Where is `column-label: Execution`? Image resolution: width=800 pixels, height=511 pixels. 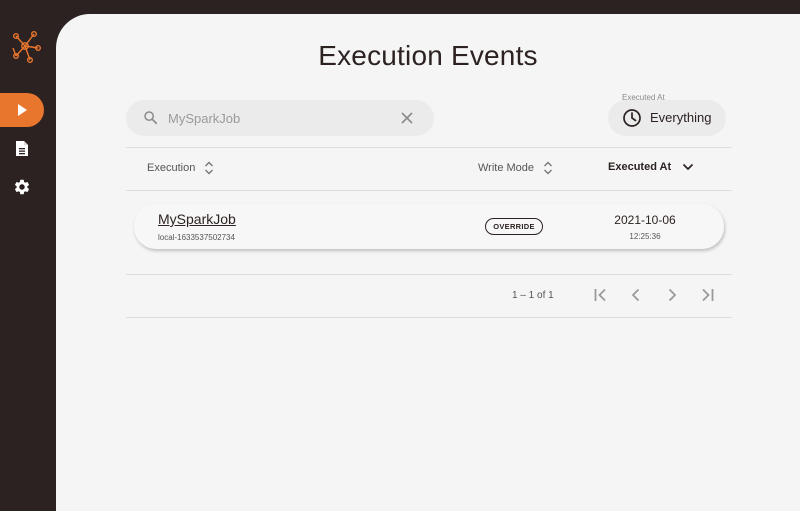
column-label: Execution is located at coordinates (171, 168).